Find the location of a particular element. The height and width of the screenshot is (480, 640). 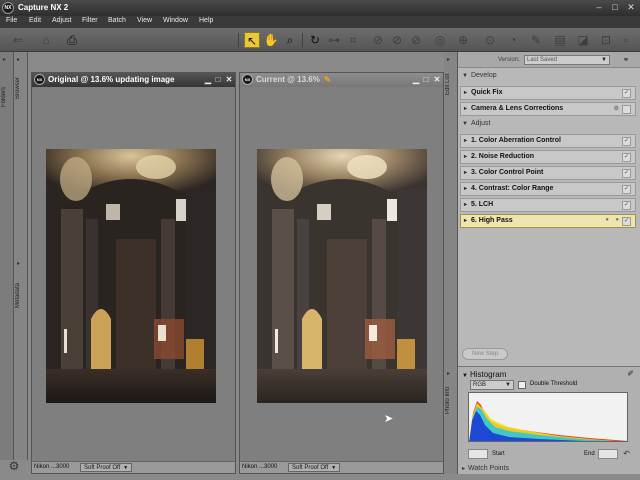

step-noise-reduction: ▸ 2. Noise Reduction ✓ is located at coordinates (548, 157).